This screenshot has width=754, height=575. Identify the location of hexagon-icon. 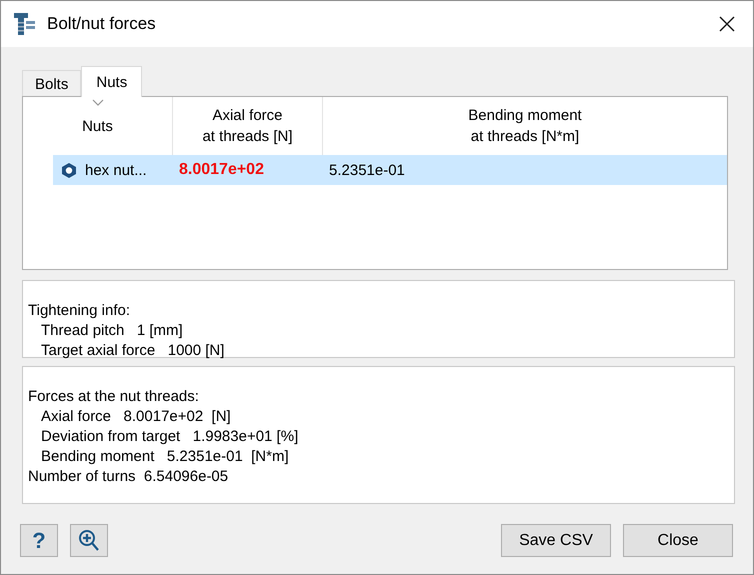
(69, 170).